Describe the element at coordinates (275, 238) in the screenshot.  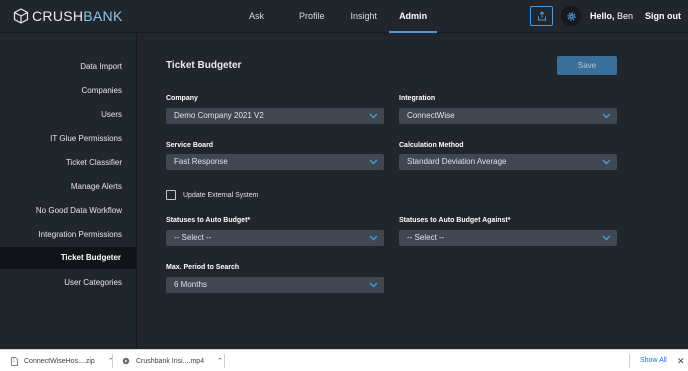
I see `statuses-auto-budget-select: -- Select --` at that location.